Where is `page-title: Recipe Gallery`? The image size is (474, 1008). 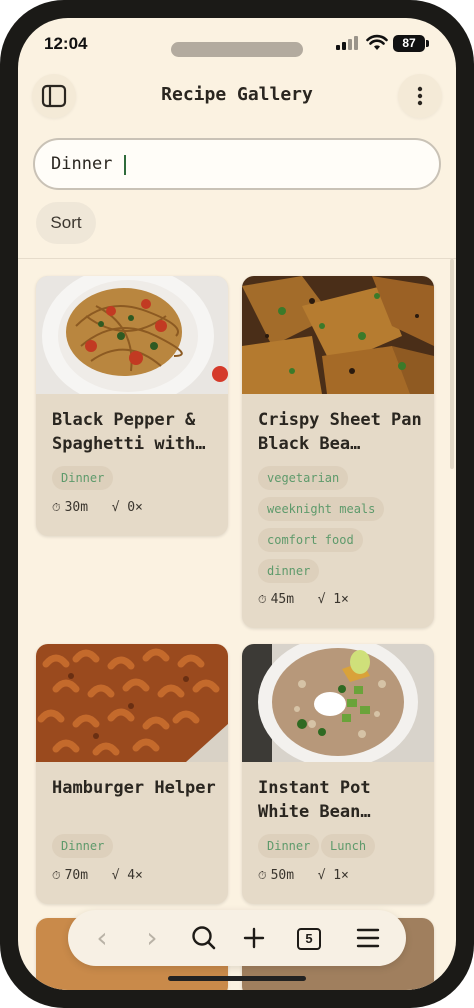 page-title: Recipe Gallery is located at coordinates (237, 94).